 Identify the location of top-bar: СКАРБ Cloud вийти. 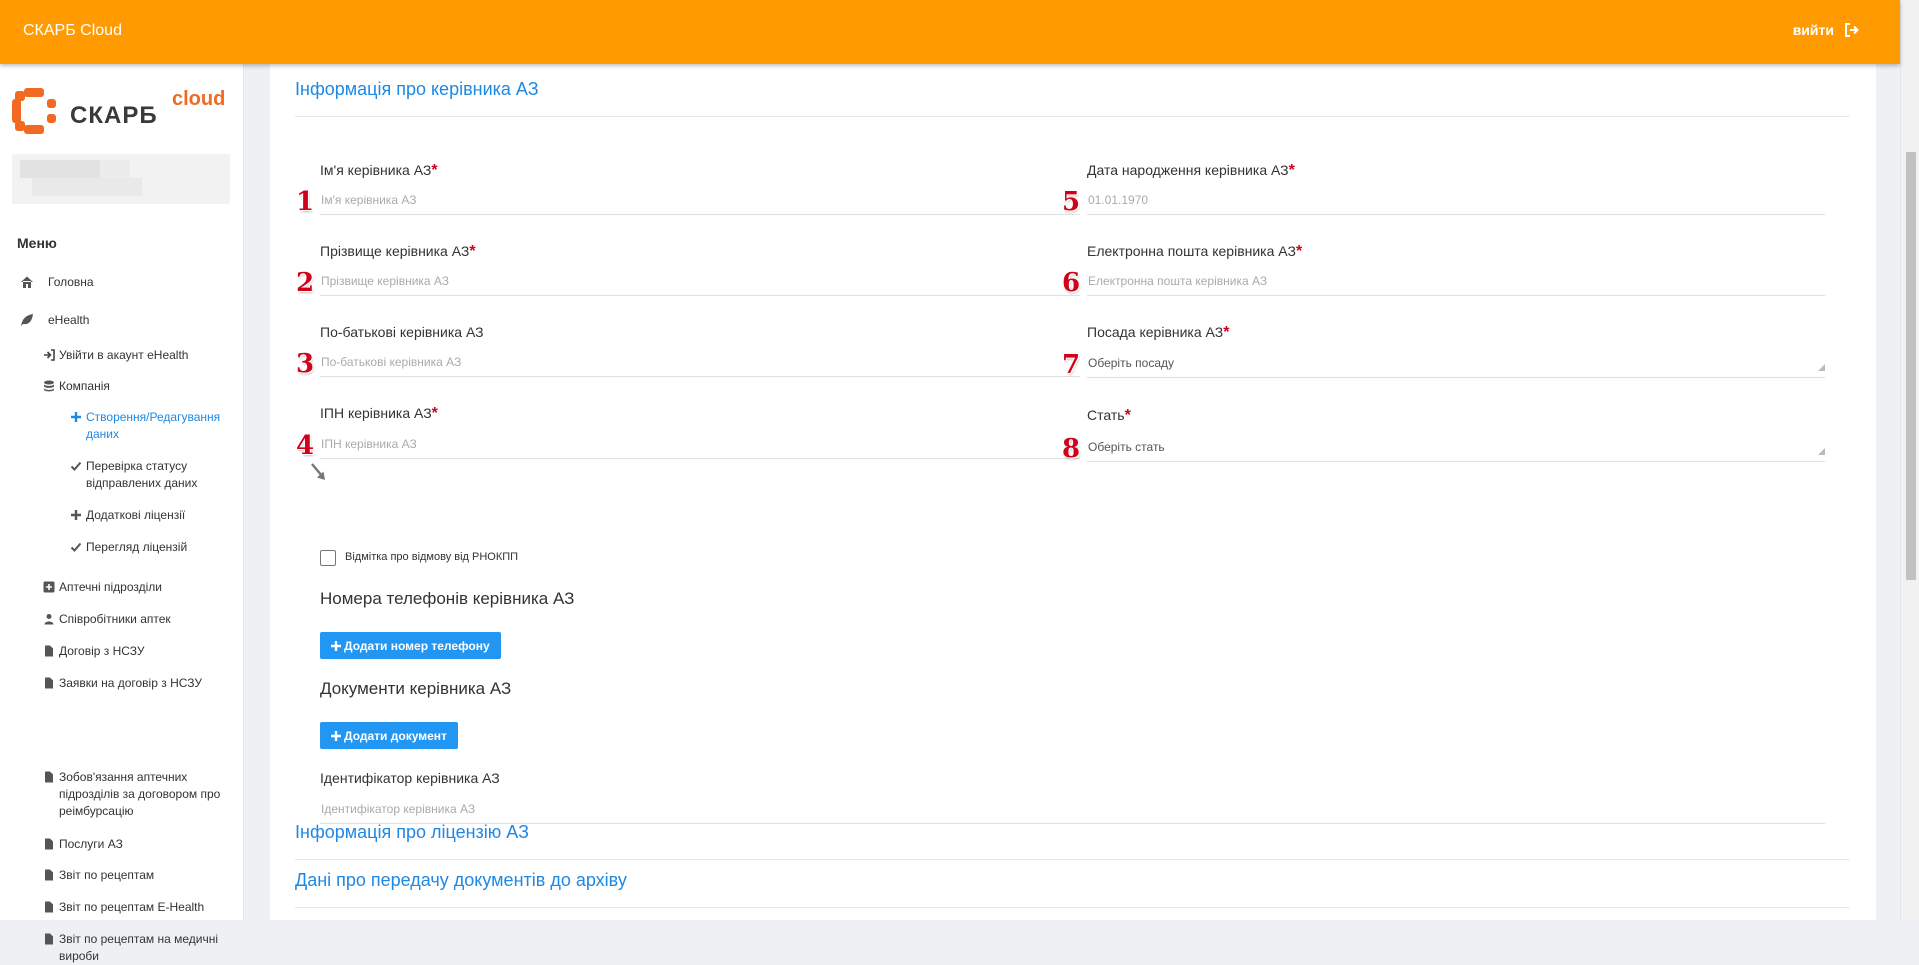
(950, 32).